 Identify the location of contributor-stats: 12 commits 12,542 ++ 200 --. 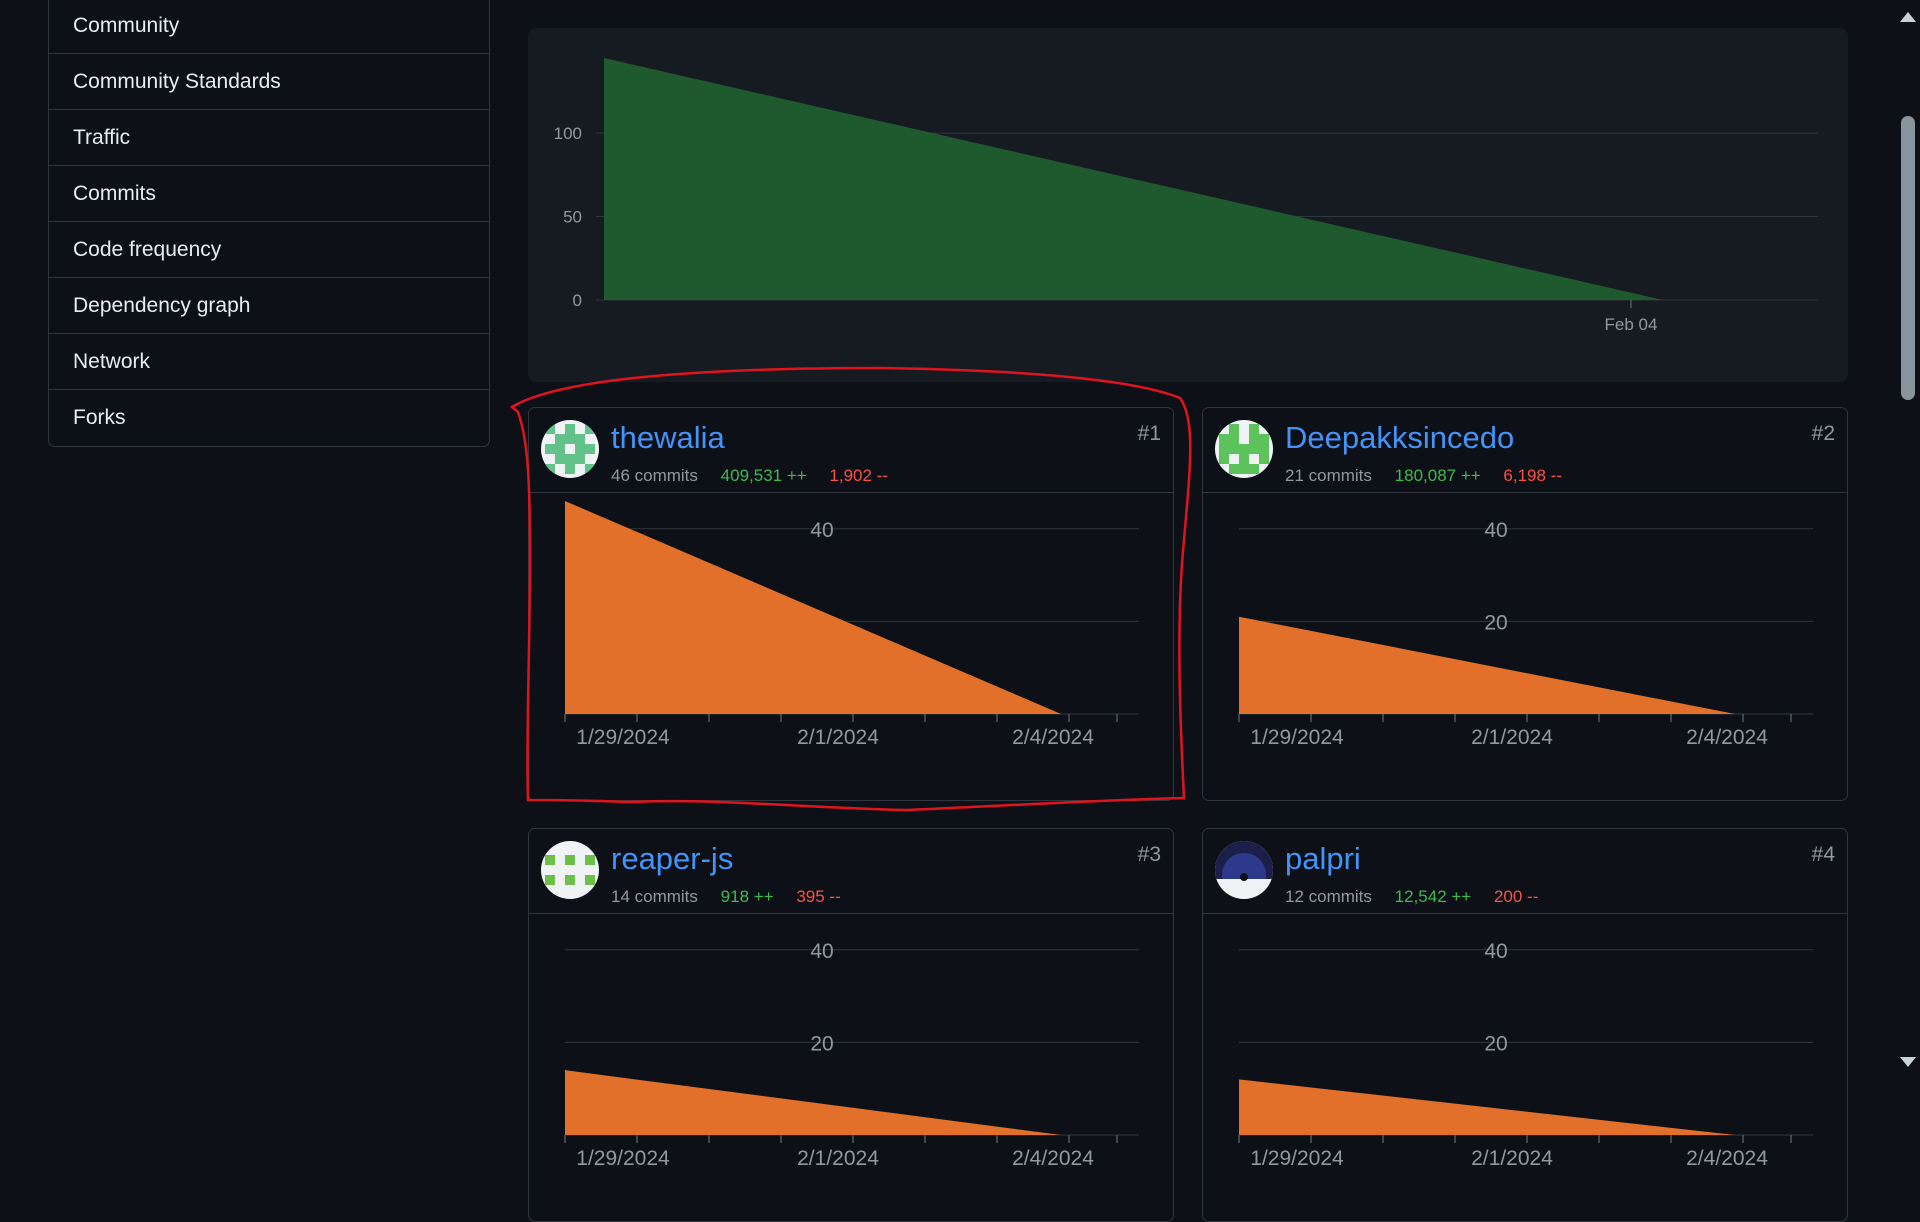
(1411, 897).